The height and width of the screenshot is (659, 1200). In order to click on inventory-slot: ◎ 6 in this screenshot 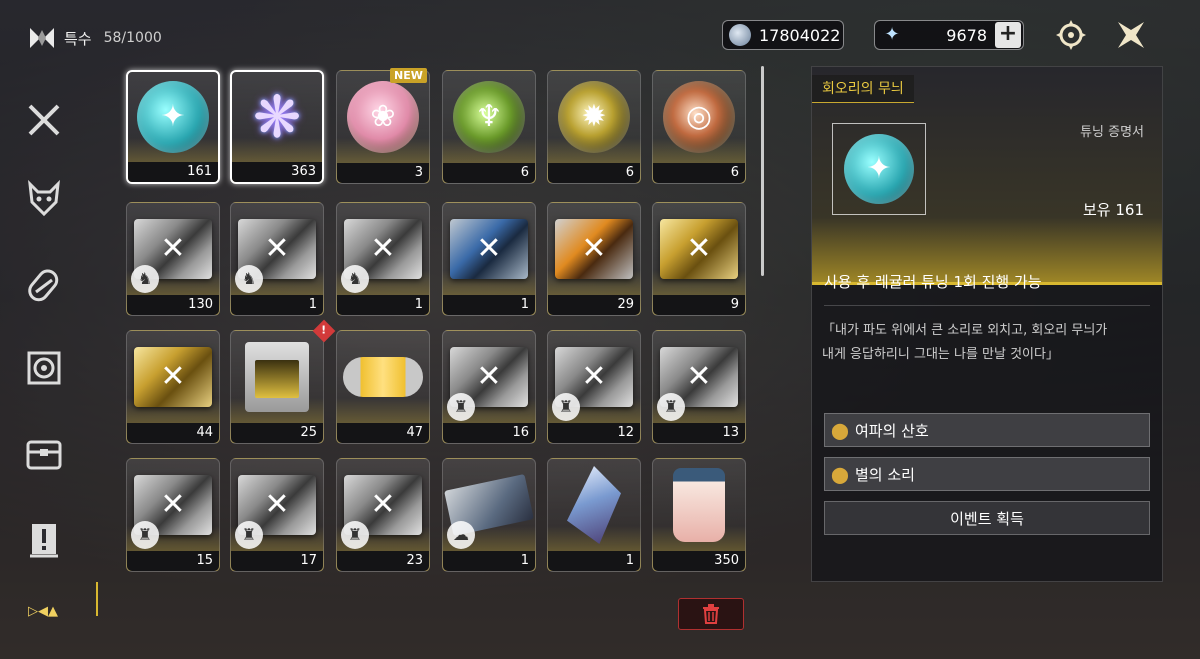, I will do `click(699, 127)`.